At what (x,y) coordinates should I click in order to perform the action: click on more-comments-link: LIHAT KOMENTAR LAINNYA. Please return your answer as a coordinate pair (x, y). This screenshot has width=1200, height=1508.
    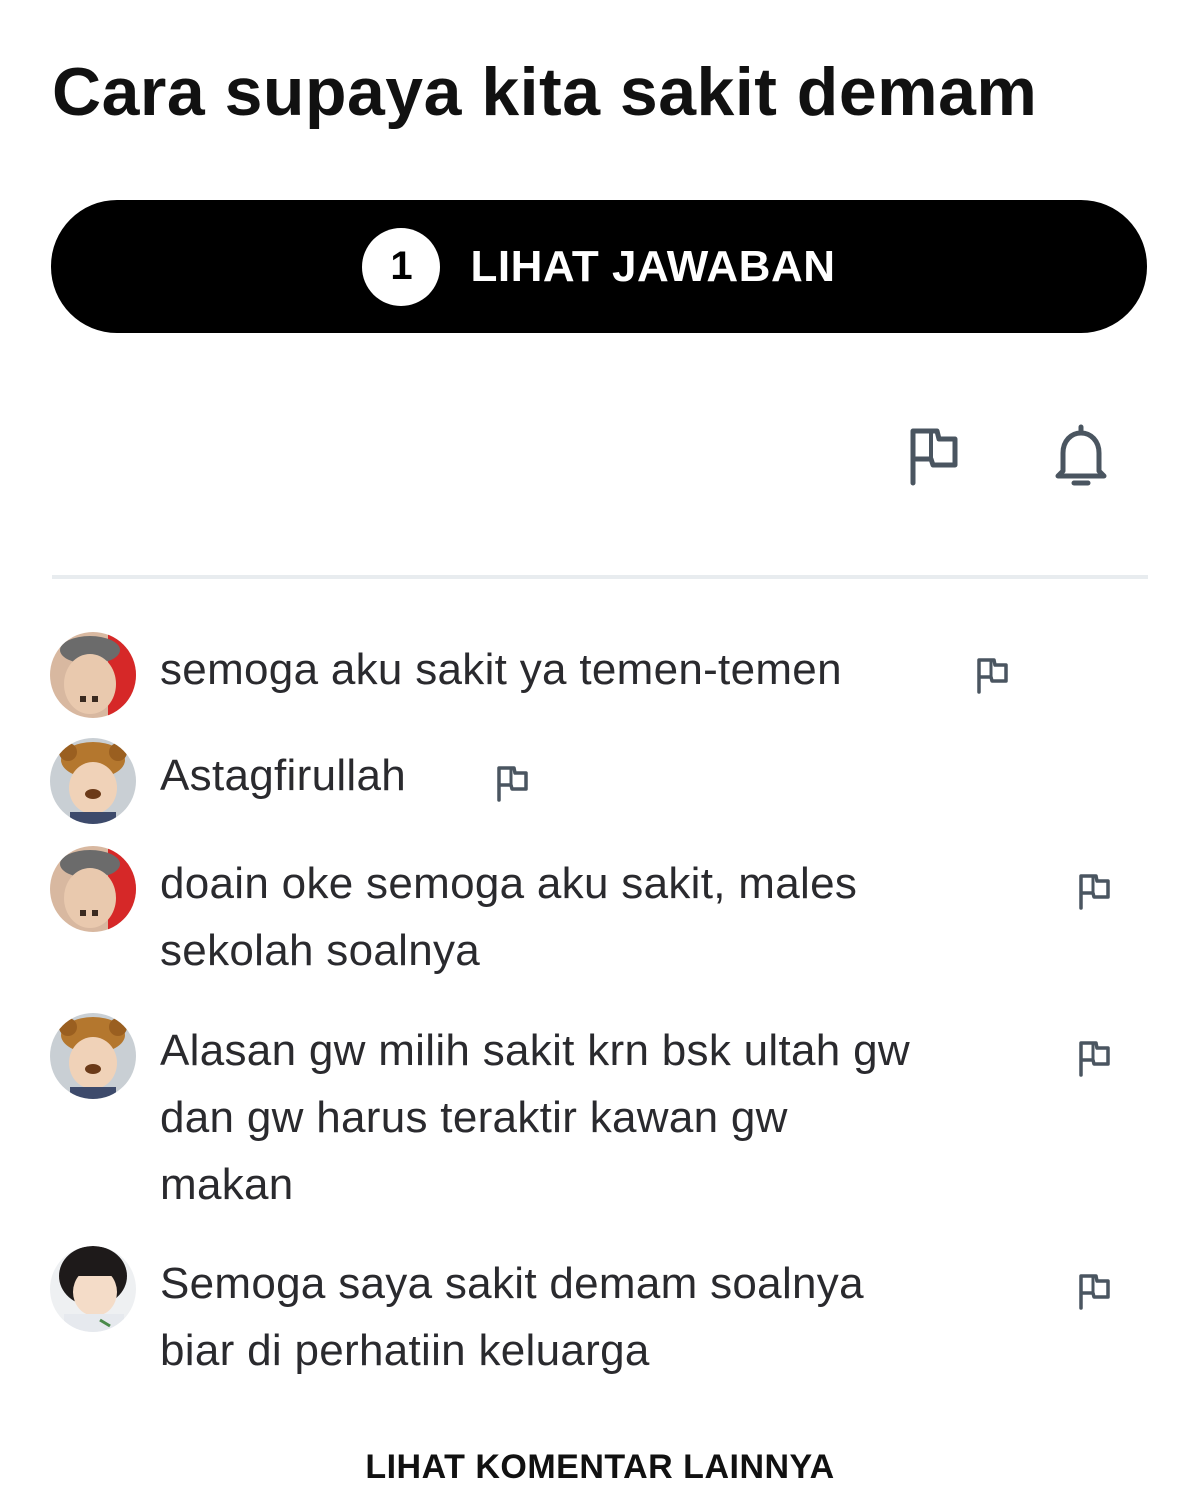
    Looking at the image, I should click on (600, 1467).